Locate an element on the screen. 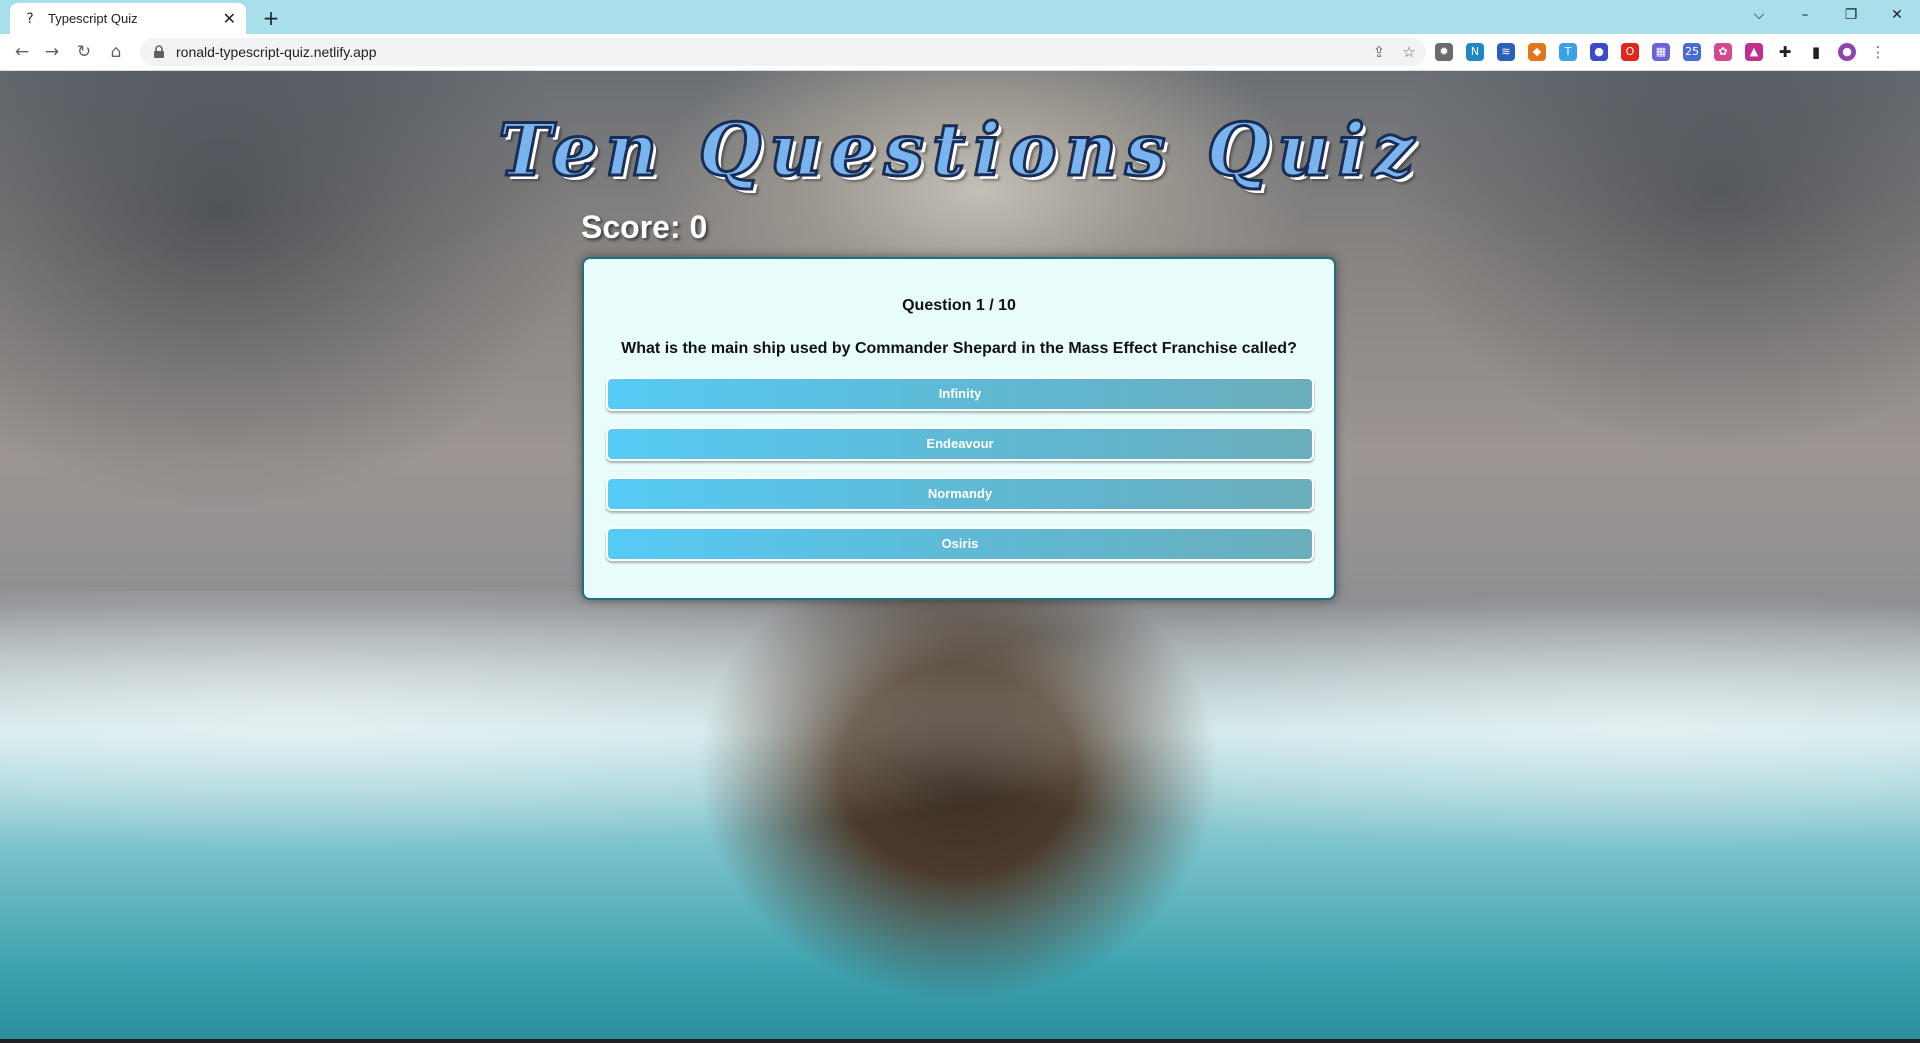 Image resolution: width=1920 pixels, height=1043 pixels. triangle-extension-icon: ▲ is located at coordinates (1754, 52).